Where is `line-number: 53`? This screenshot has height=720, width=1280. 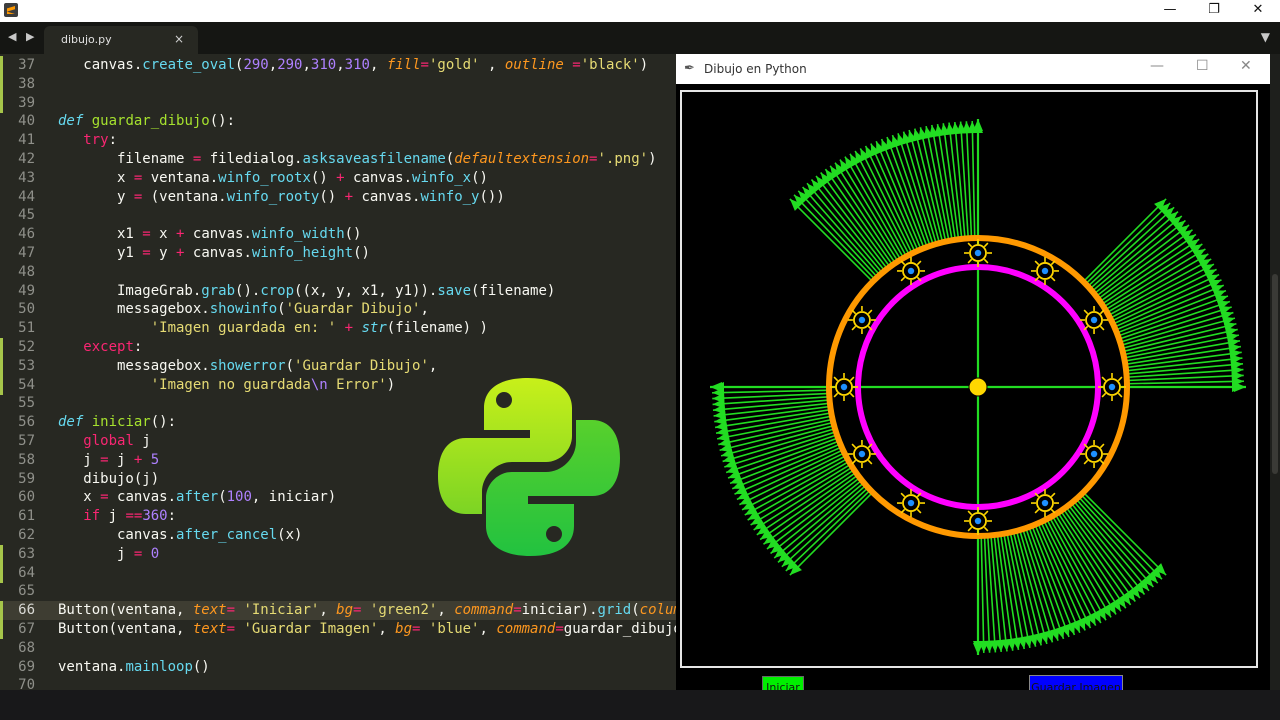
line-number: 53 is located at coordinates (26, 365).